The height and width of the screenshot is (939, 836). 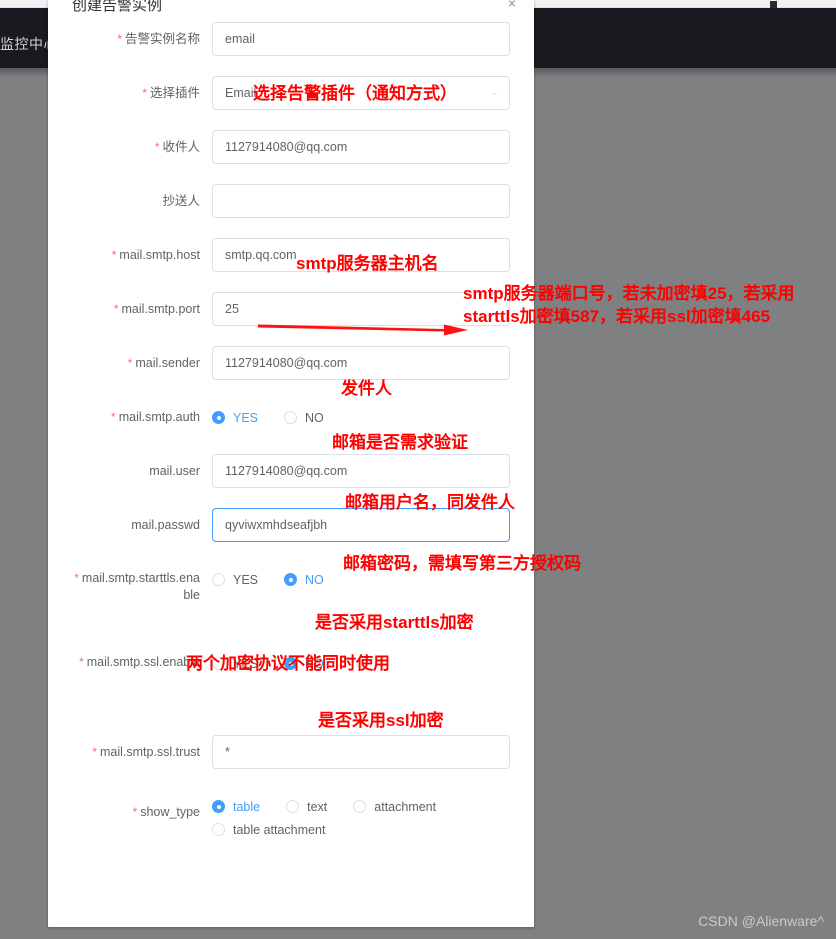 I want to click on receiver-input, so click(x=361, y=147).